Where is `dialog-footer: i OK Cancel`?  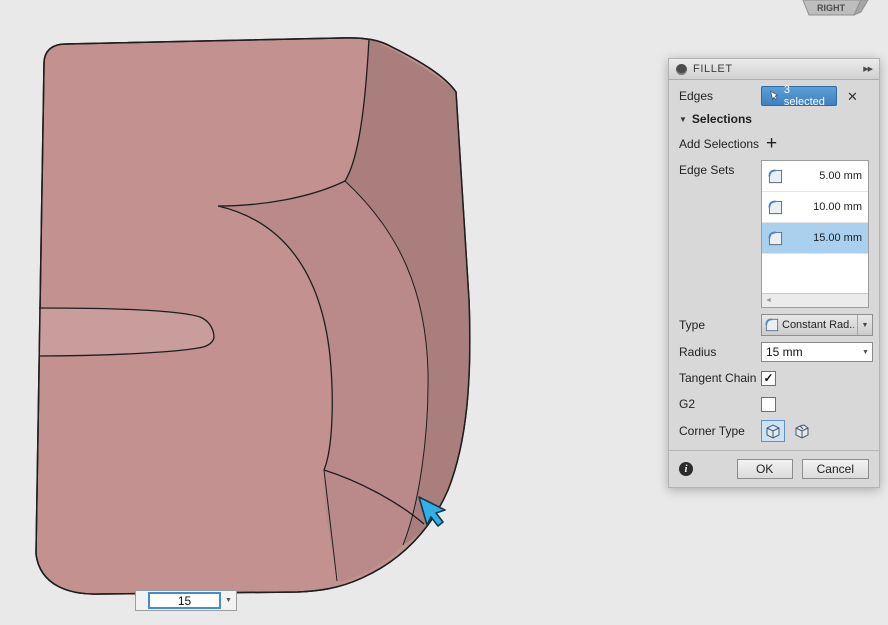 dialog-footer: i OK Cancel is located at coordinates (774, 468).